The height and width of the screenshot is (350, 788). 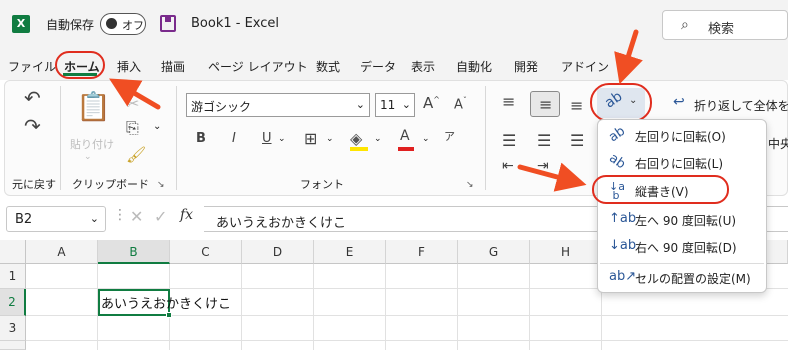 I want to click on arrow-to-orientation, so click(x=628, y=57).